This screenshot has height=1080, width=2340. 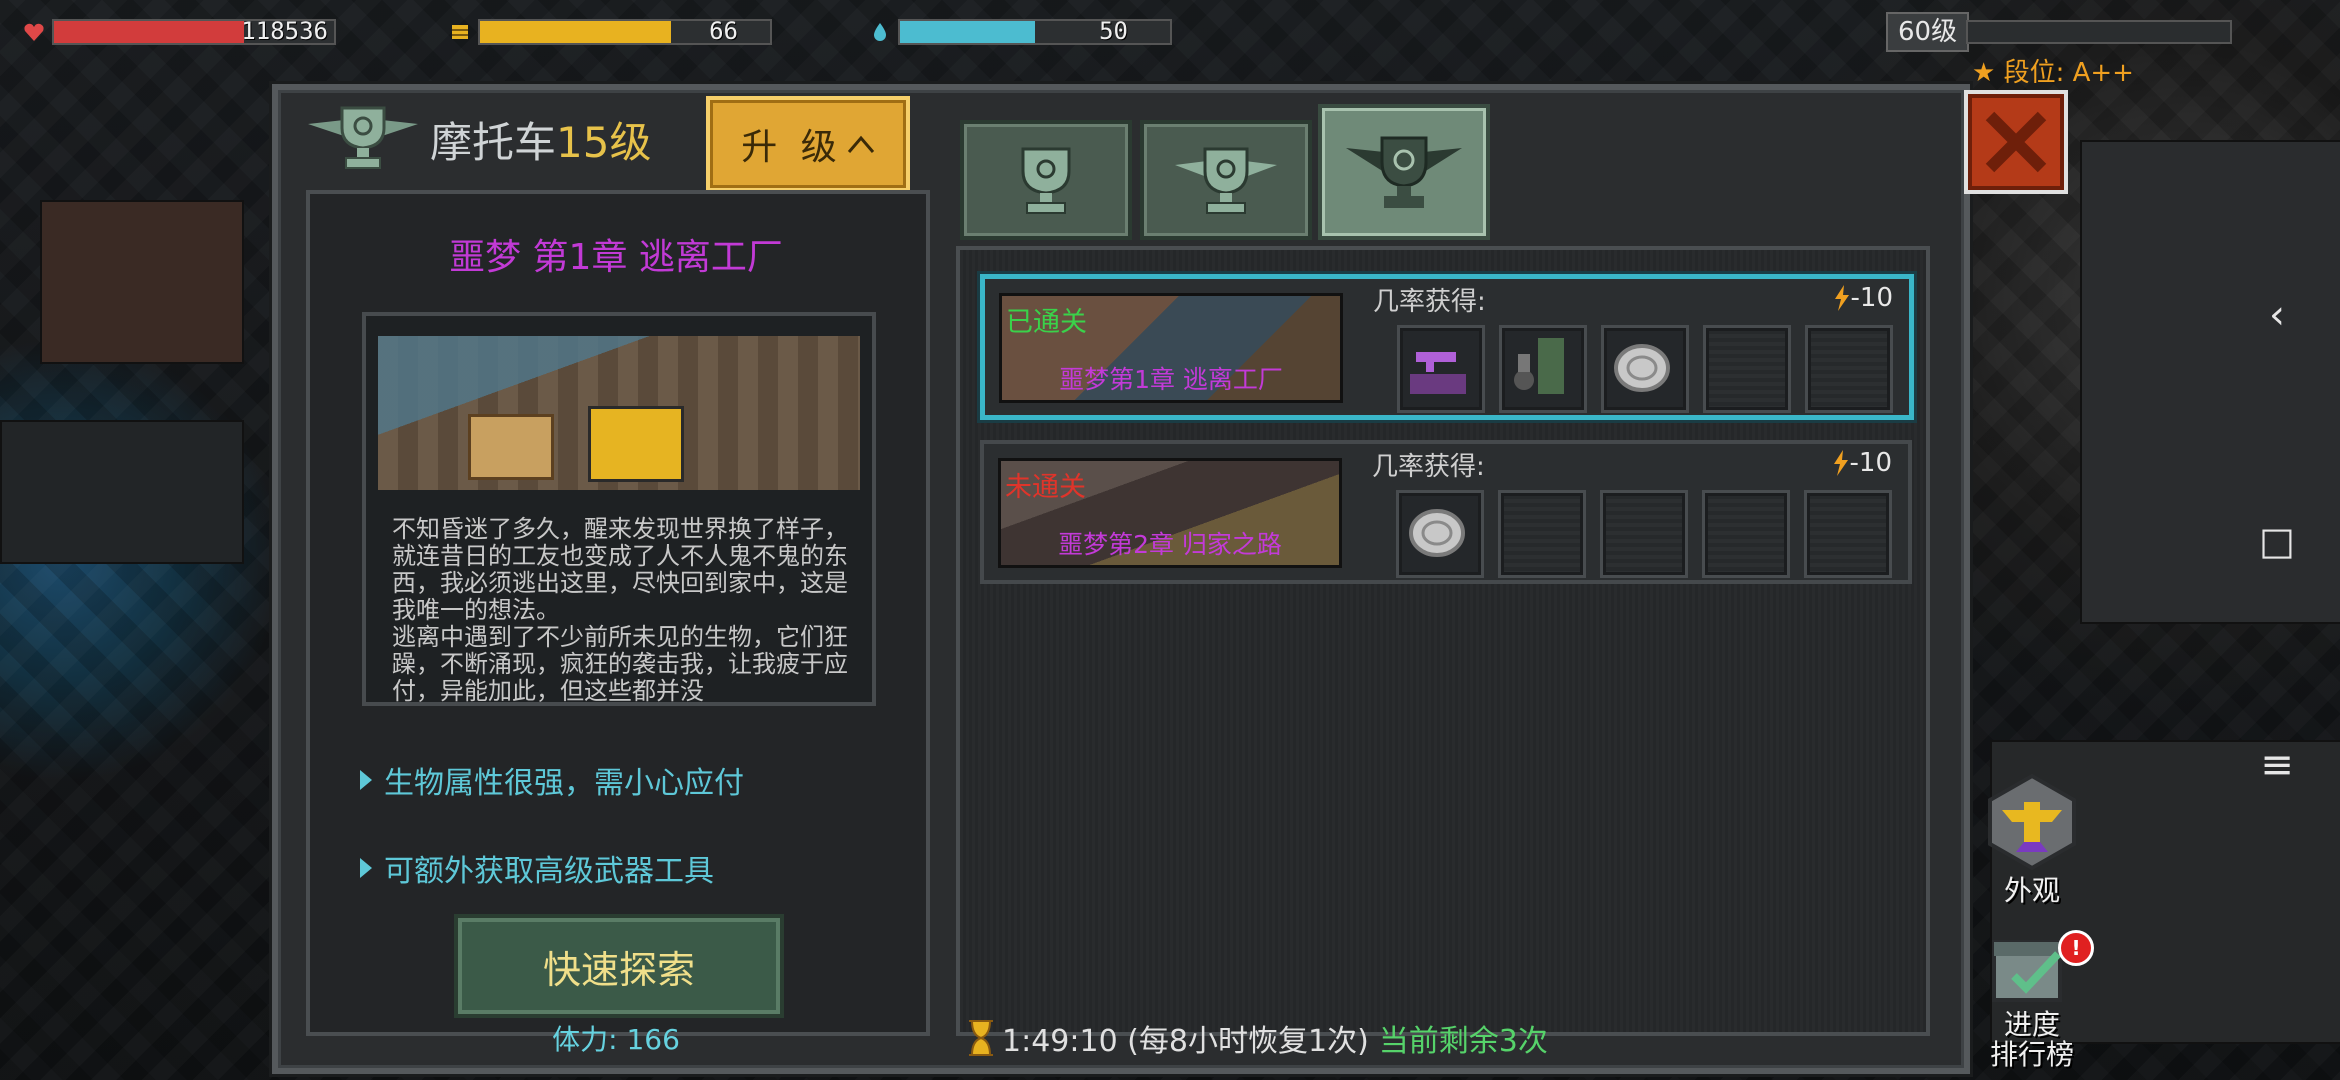 I want to click on health-bar: 118536, so click(x=194, y=31).